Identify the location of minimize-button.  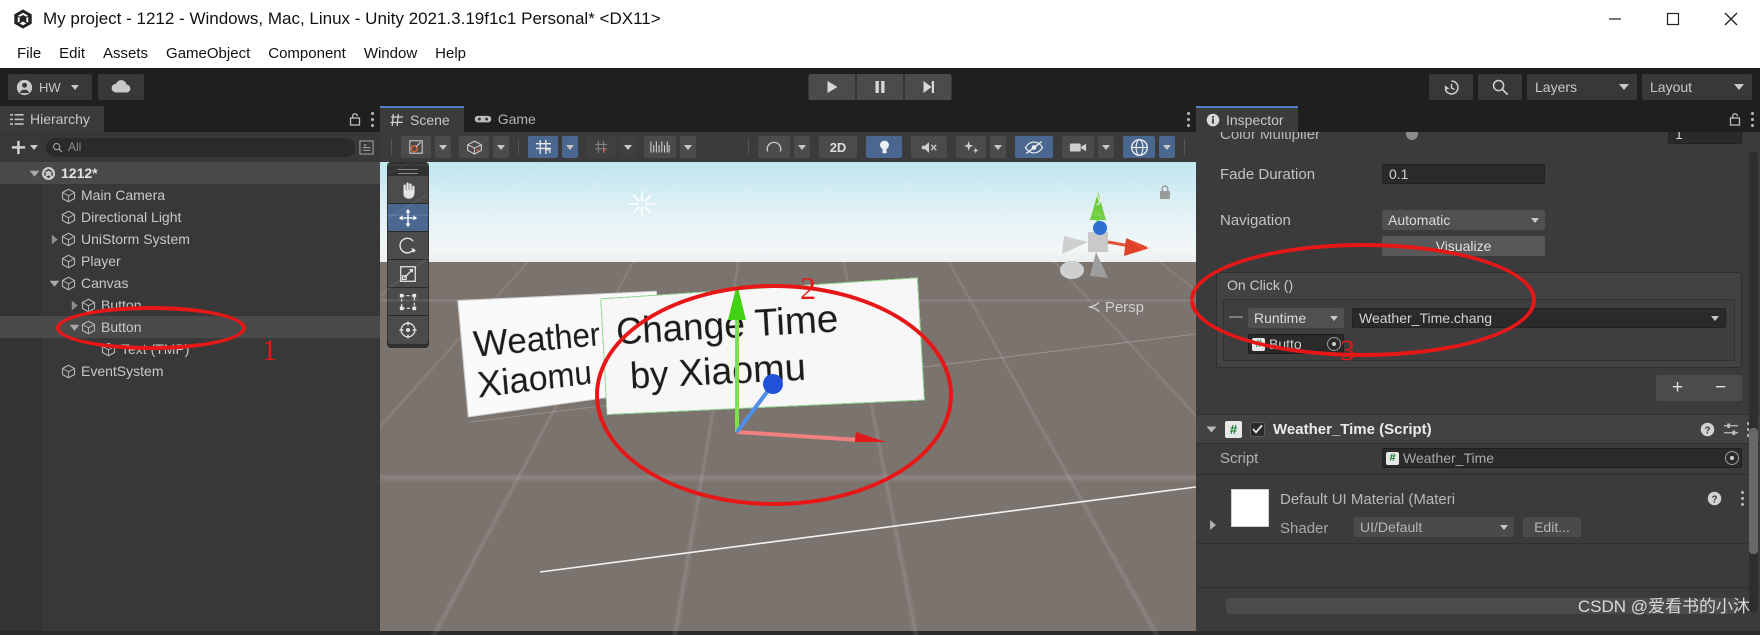
(1615, 19).